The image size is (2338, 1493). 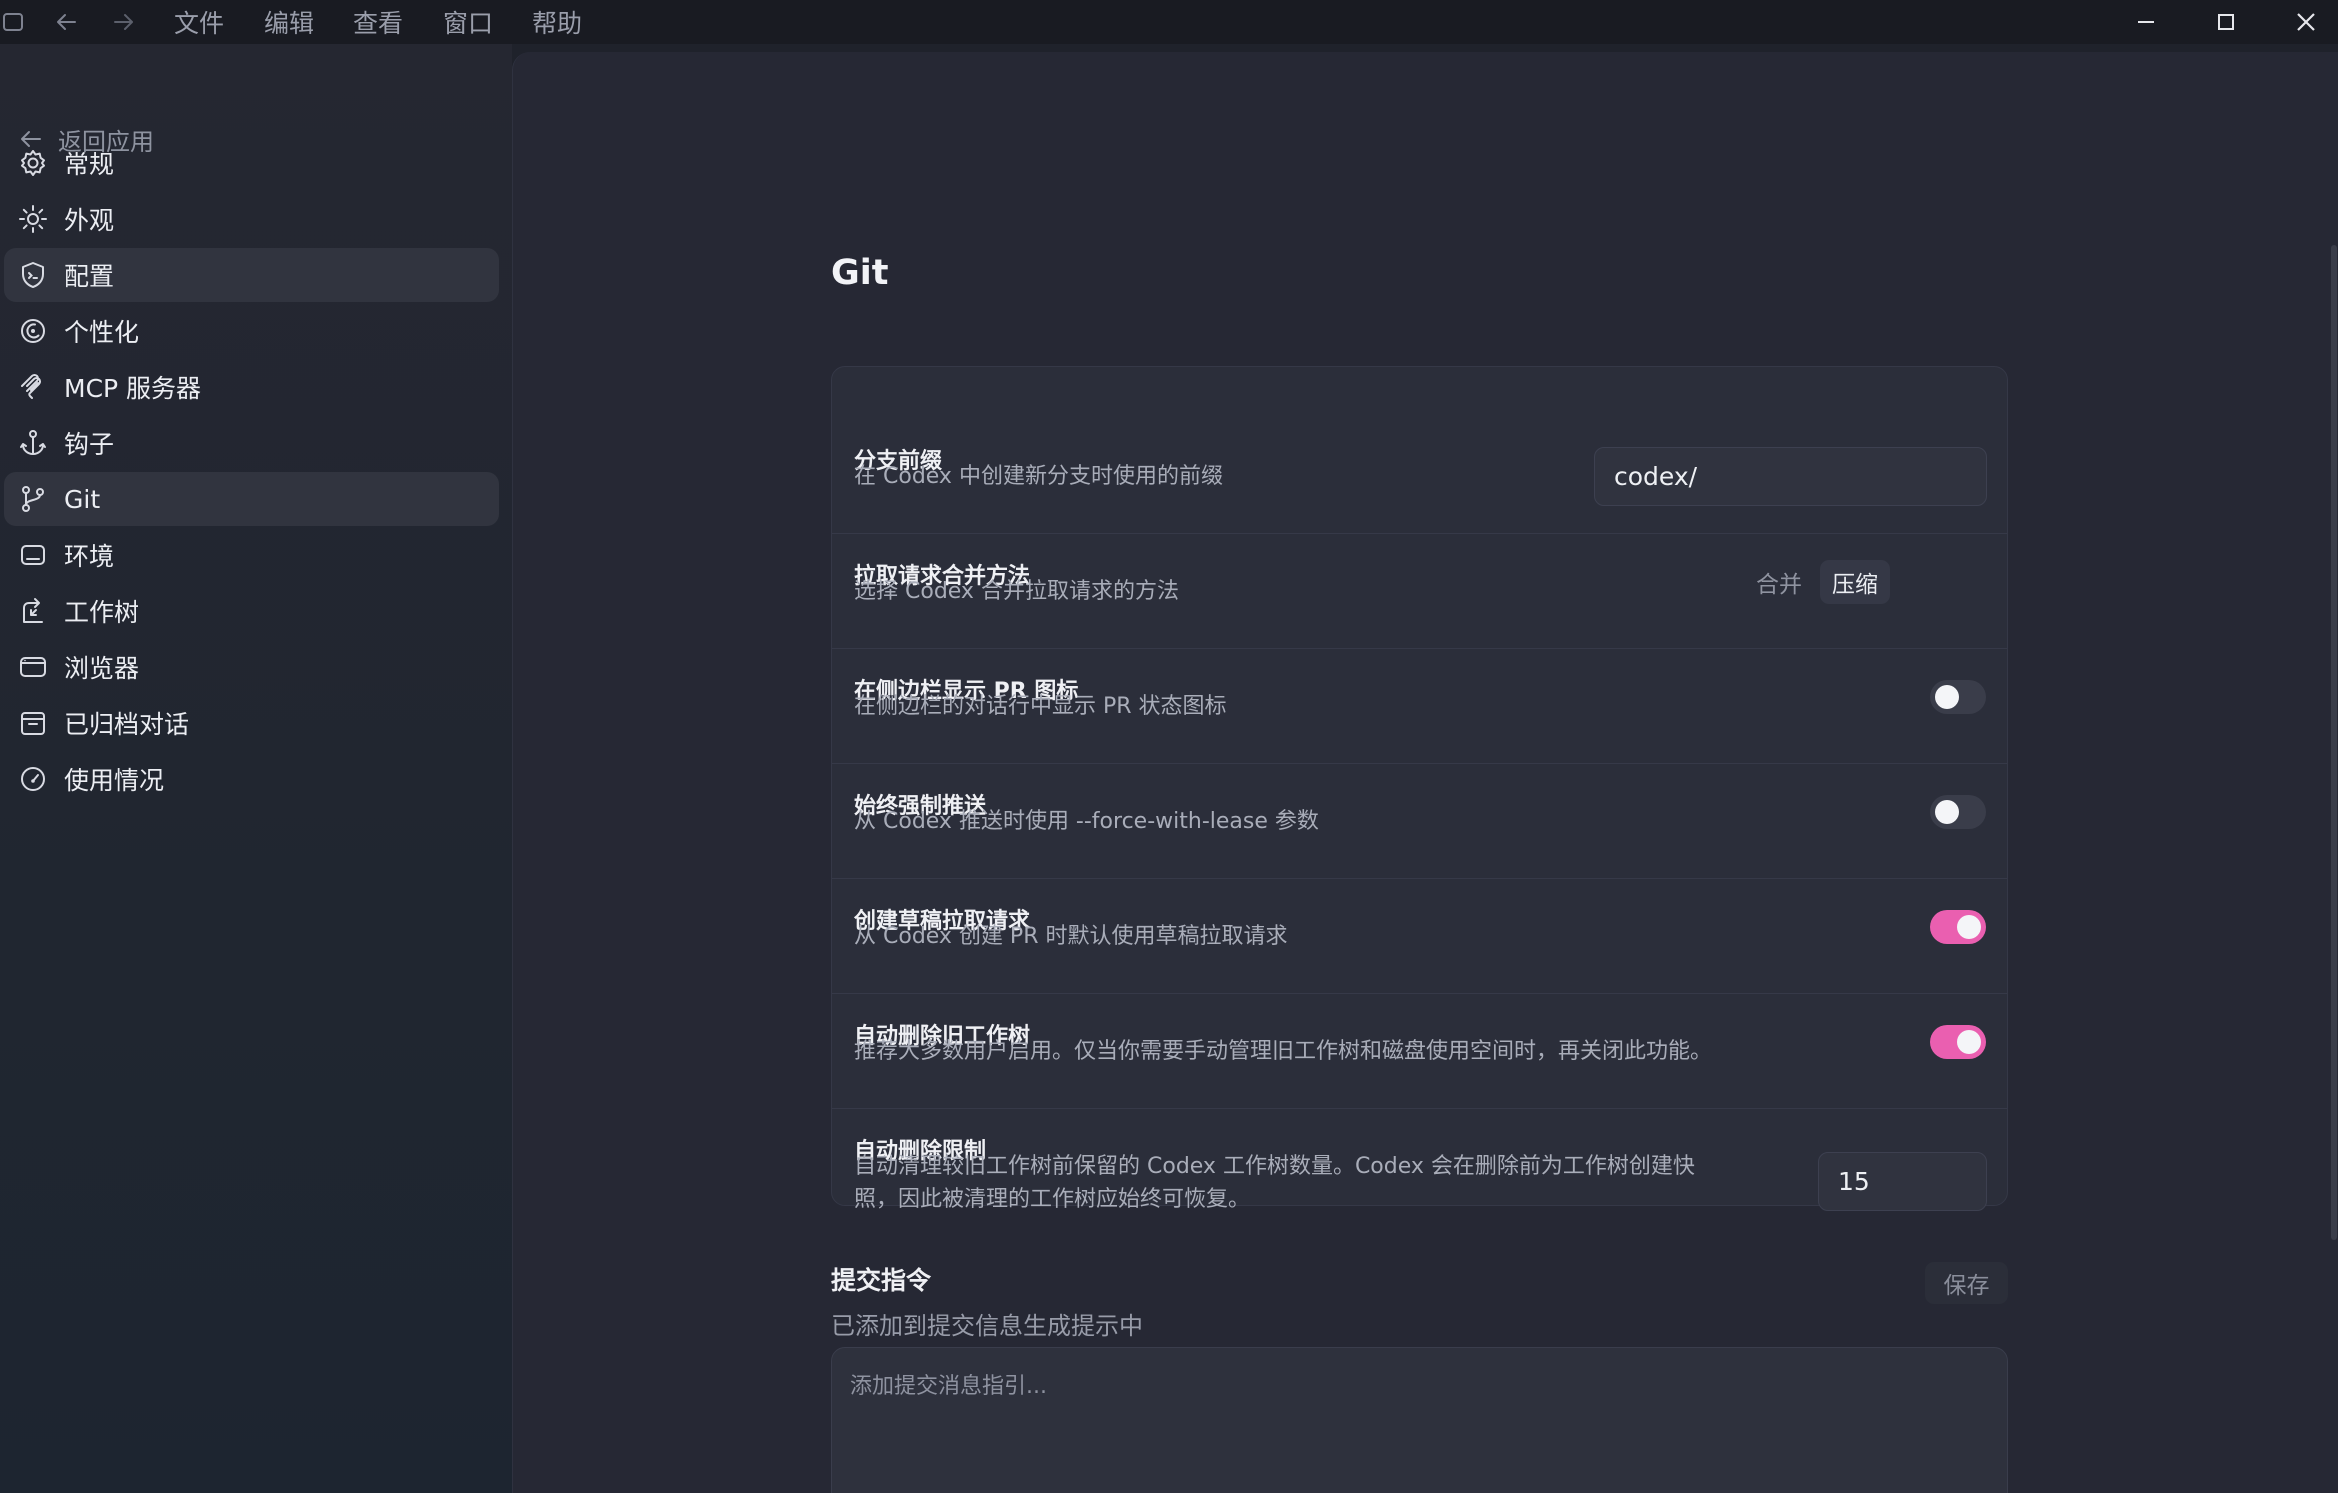 What do you see at coordinates (251, 723) in the screenshot?
I see `sidebar-item-archived-chats: 已归档对话` at bounding box center [251, 723].